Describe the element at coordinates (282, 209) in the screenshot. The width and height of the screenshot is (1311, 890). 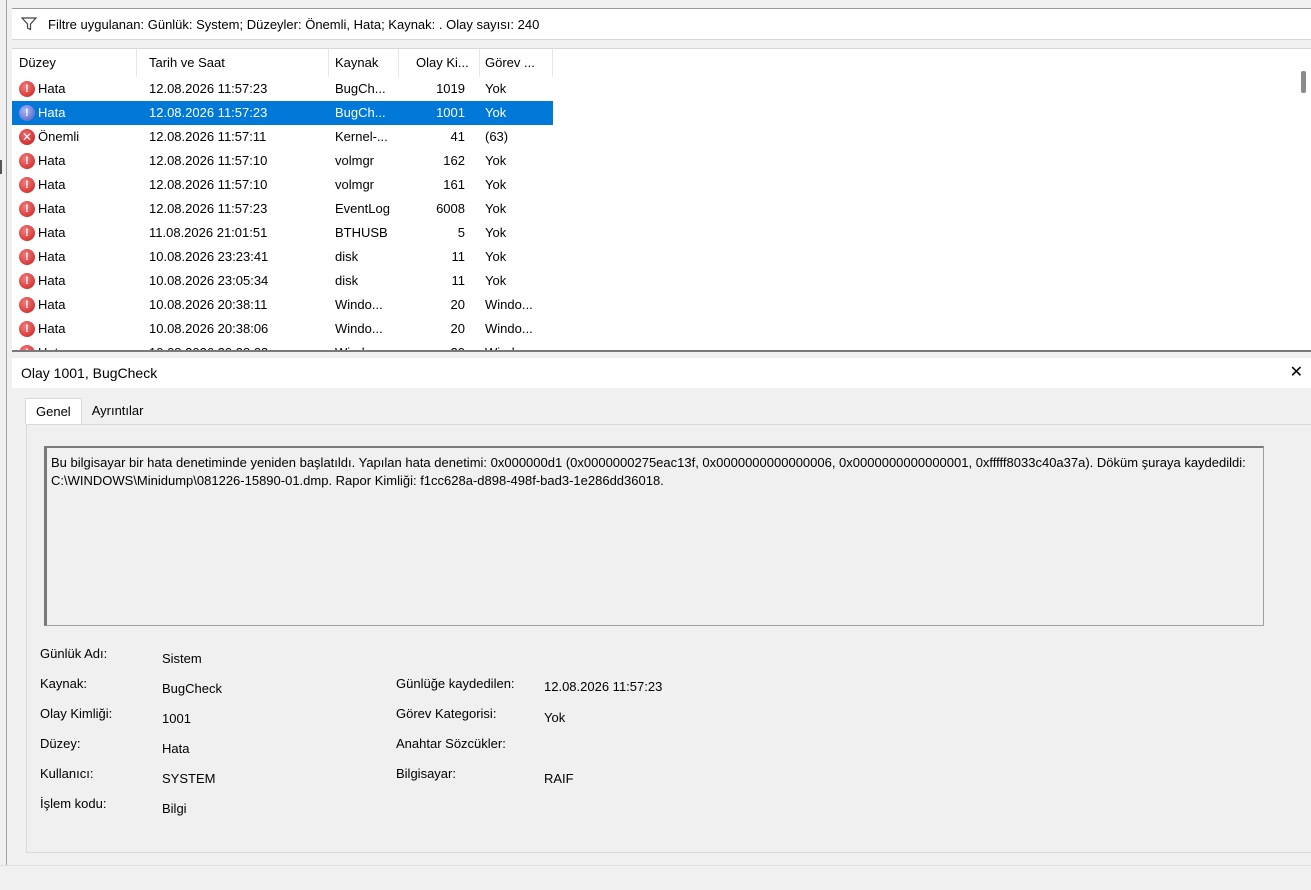
I see `table-row: ! Hata 12.08.2026 11:57:23 EventLog 6008 Yok` at that location.